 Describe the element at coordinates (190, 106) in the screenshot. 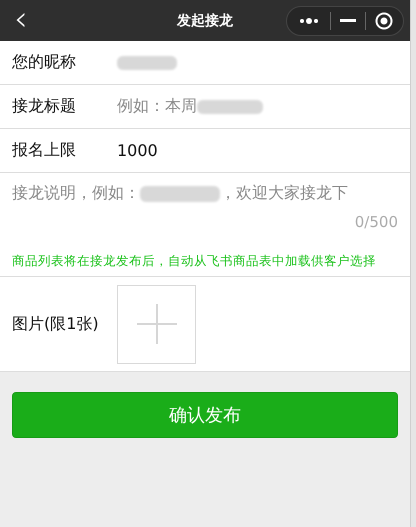

I see `title-field: 例如：本周` at that location.